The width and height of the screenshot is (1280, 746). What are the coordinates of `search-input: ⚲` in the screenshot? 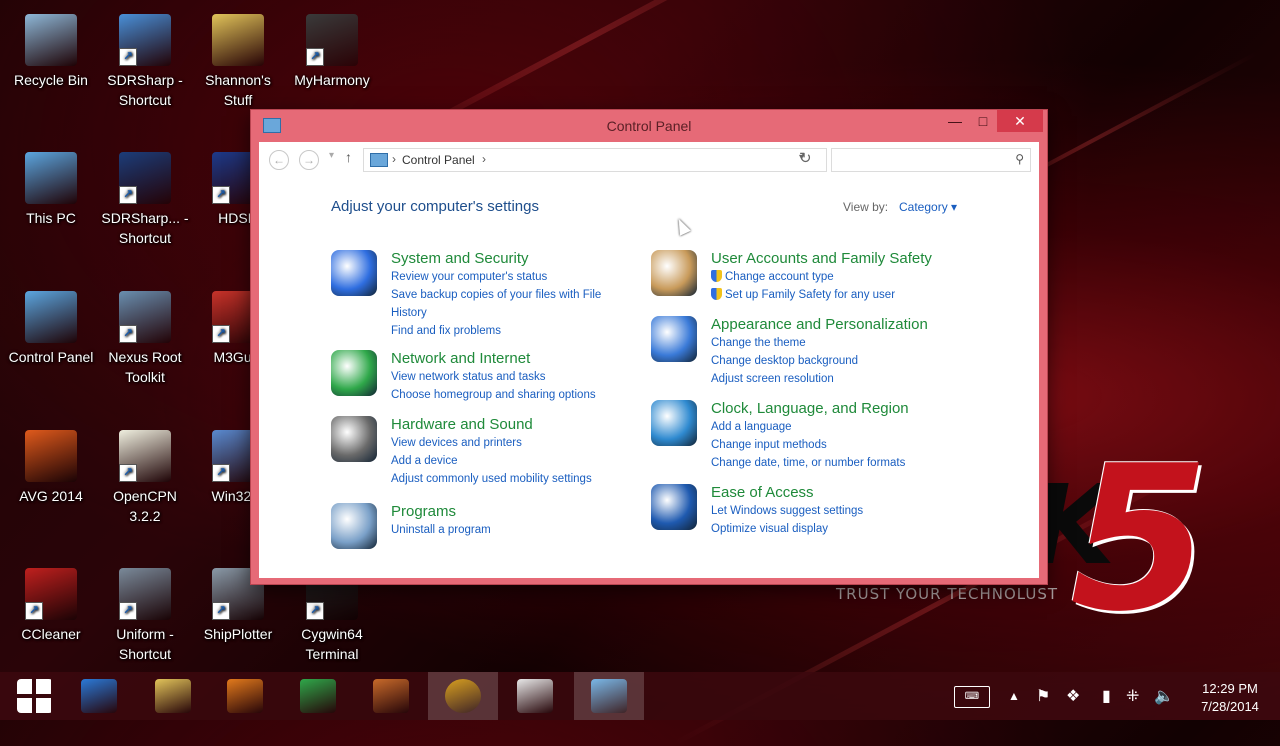 It's located at (931, 160).